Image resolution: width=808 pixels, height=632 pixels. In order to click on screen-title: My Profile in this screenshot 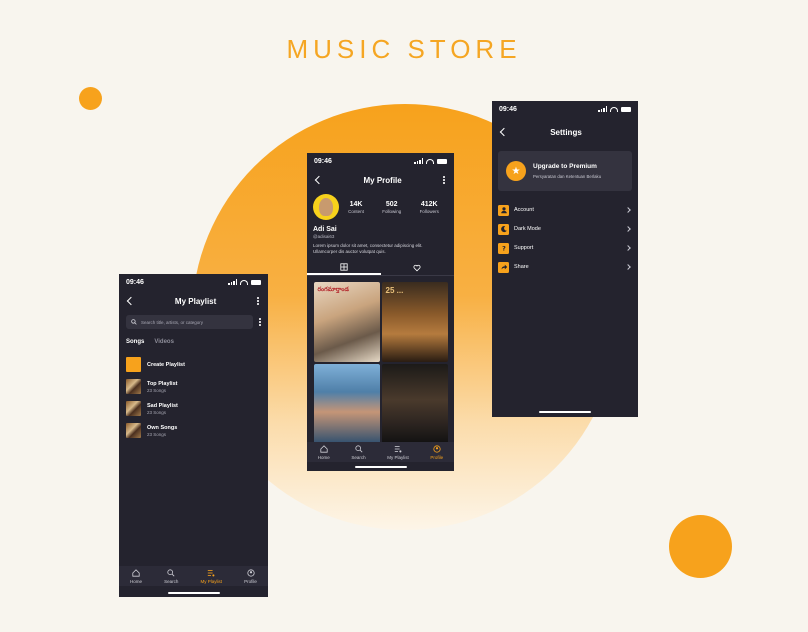, I will do `click(382, 180)`.